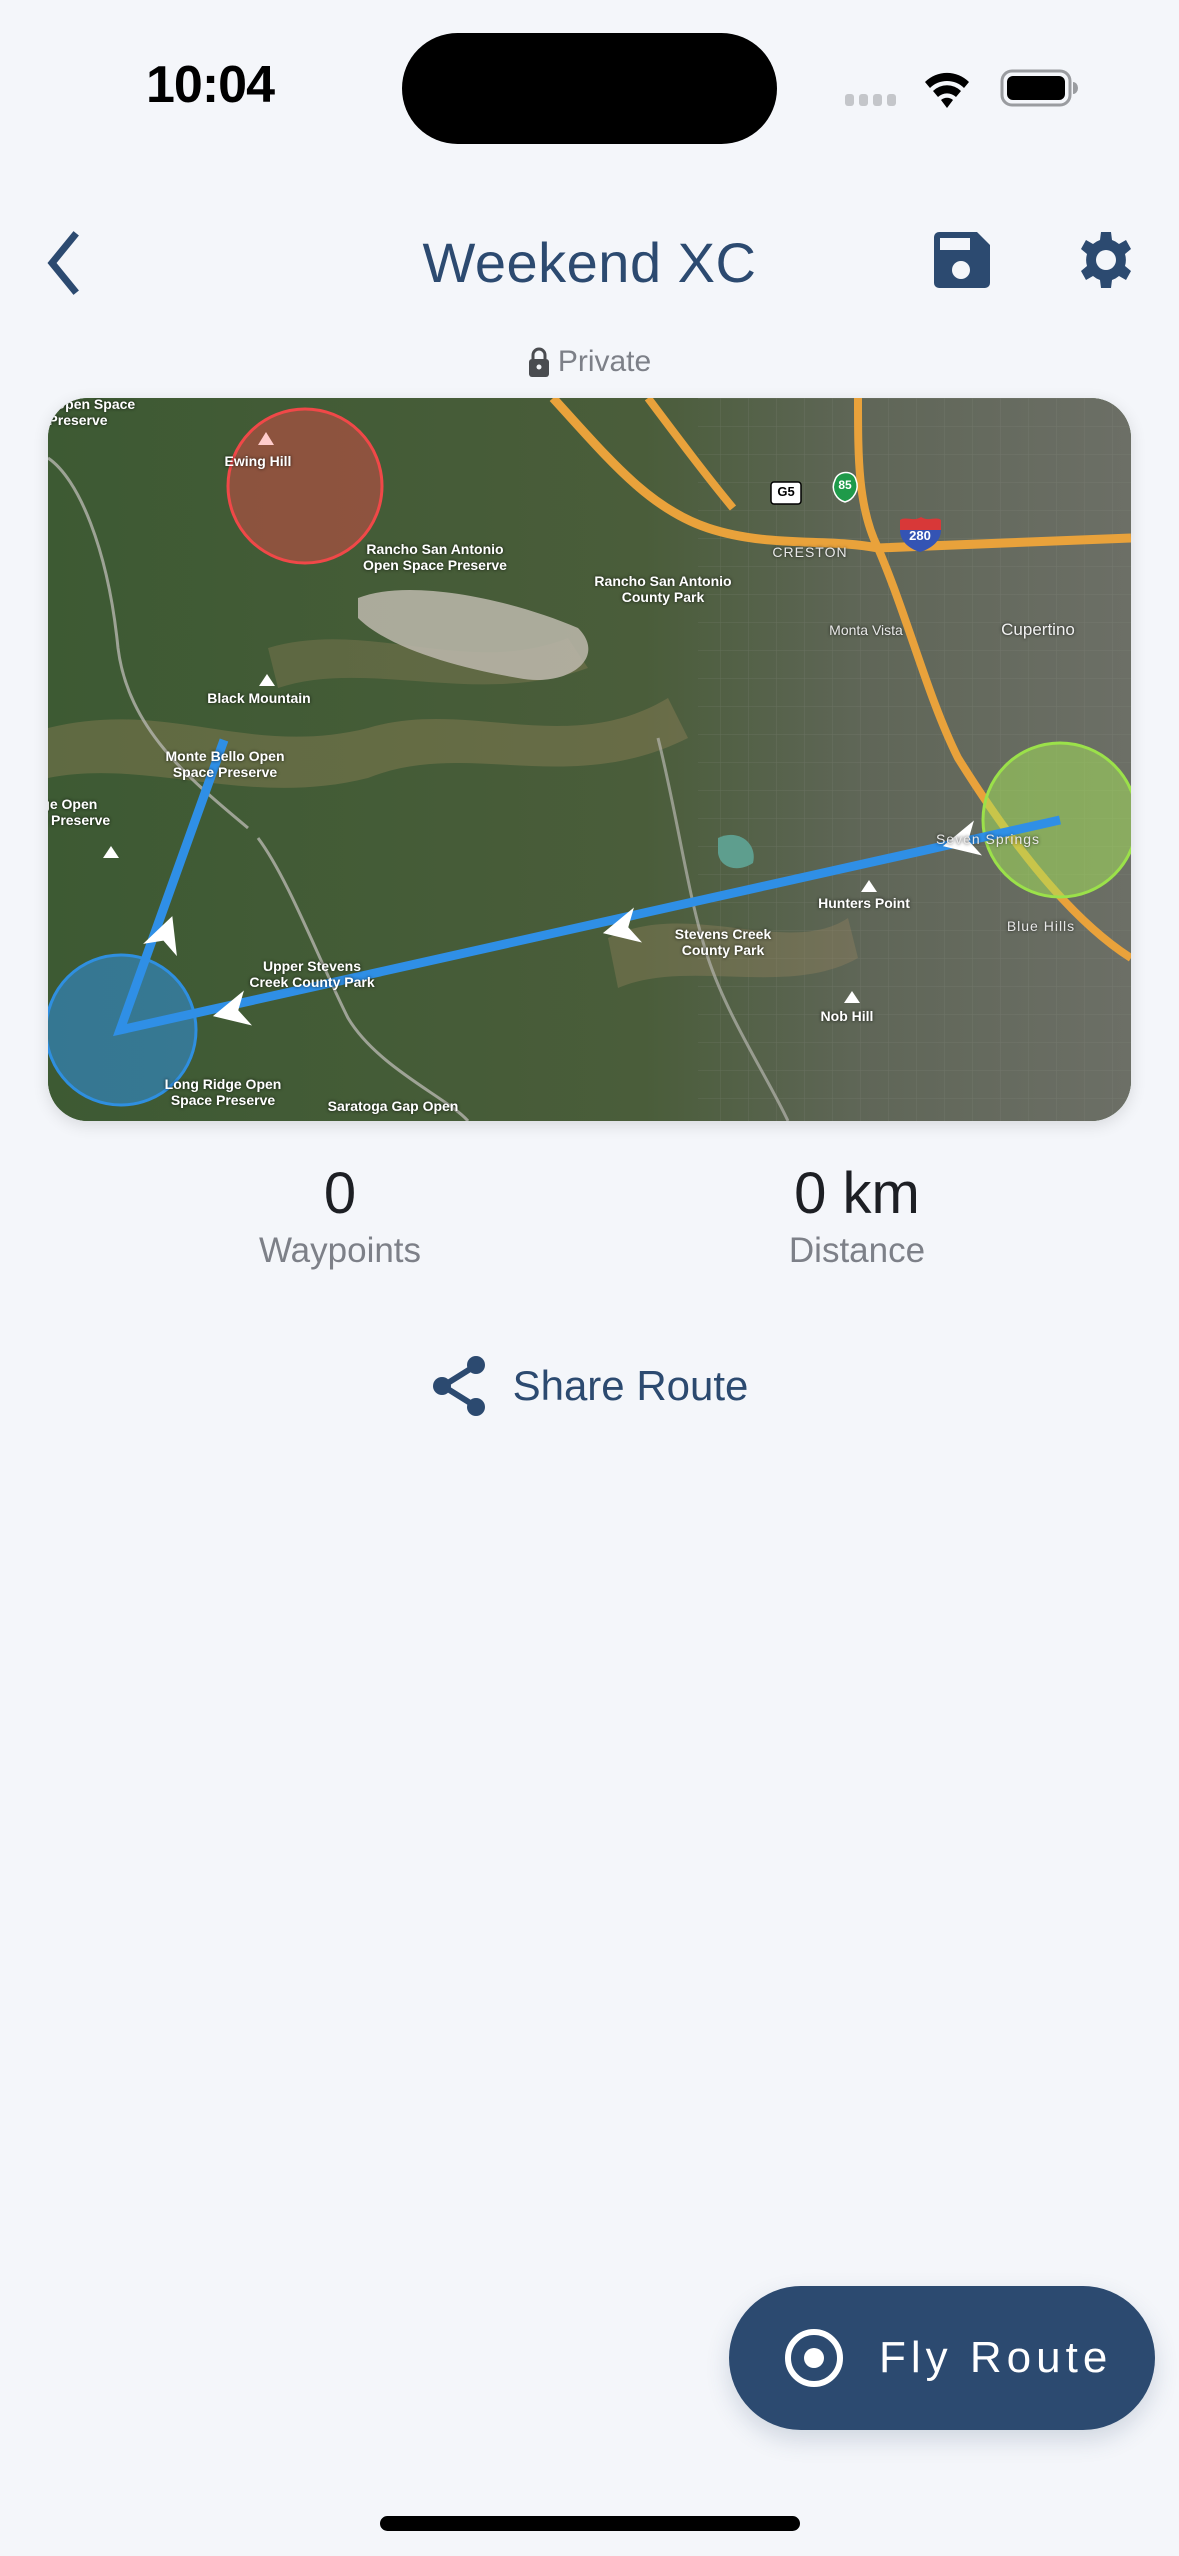  I want to click on floppy-disk-save-icon, so click(962, 260).